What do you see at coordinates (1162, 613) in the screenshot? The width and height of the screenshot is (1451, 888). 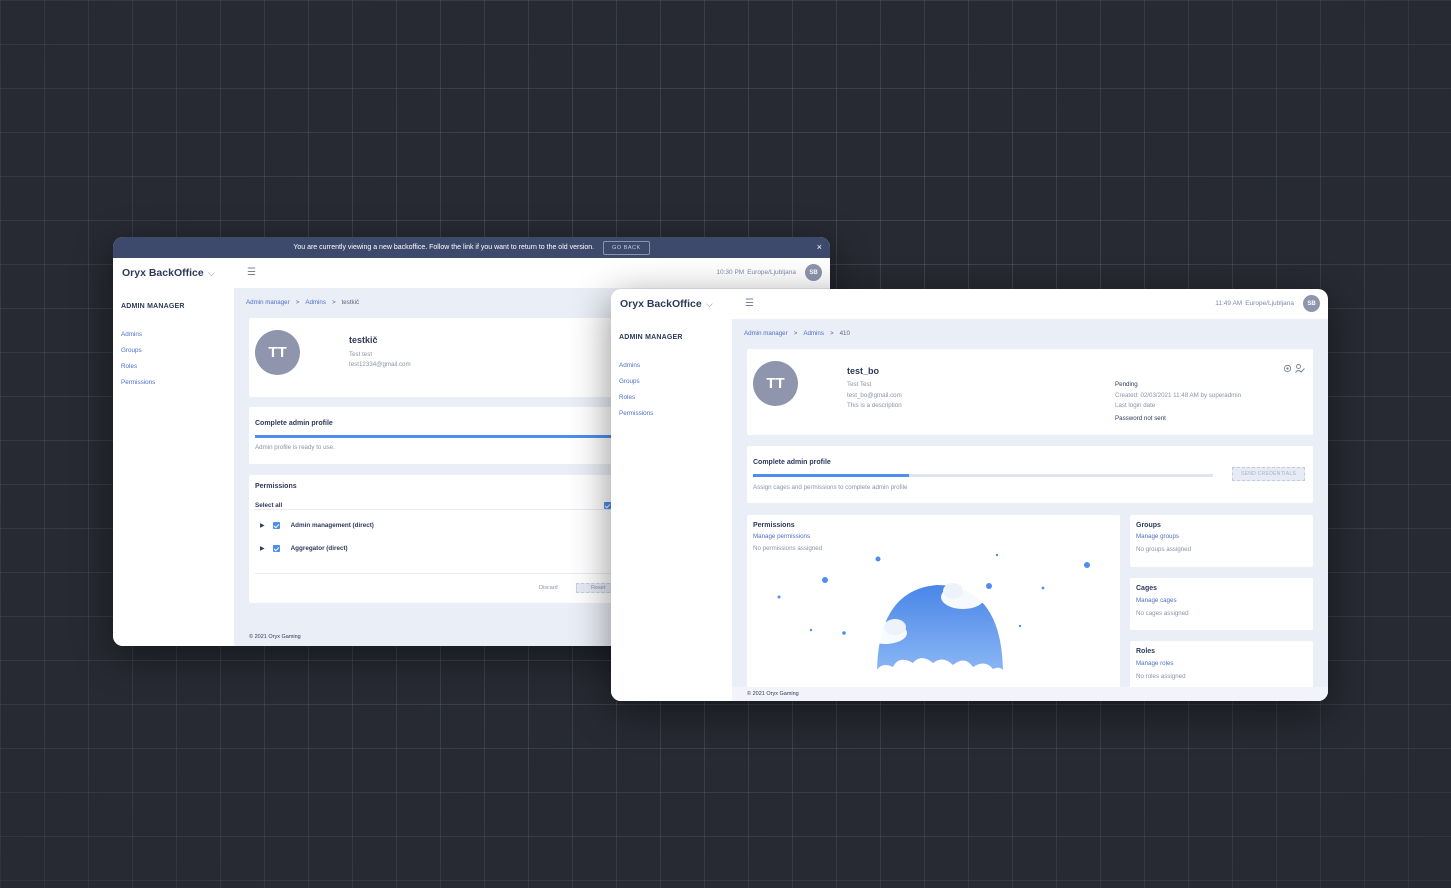 I see `no-cages-text: No cages assigned` at bounding box center [1162, 613].